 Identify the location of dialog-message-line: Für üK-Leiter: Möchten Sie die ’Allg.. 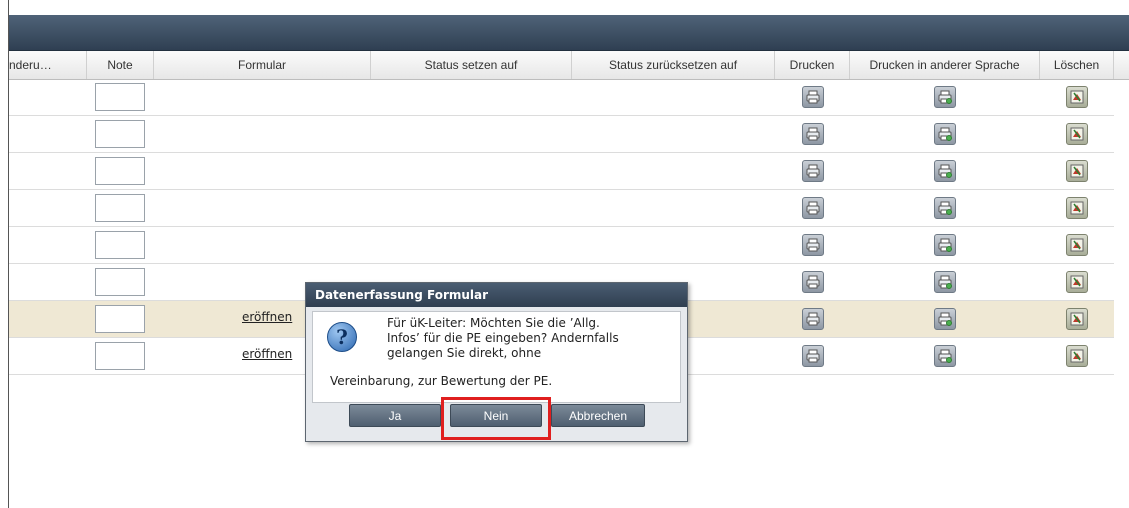
(493, 323).